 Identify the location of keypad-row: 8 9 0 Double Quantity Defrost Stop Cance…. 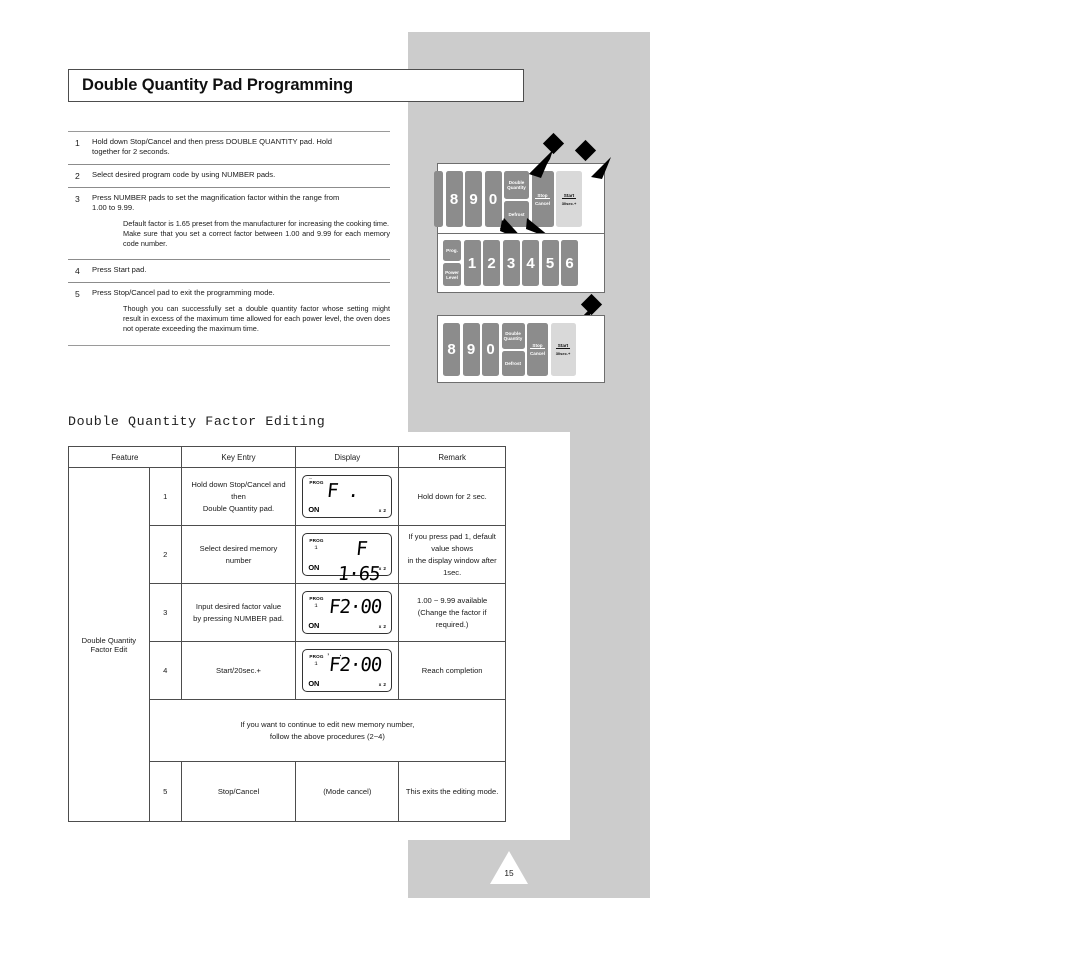
(510, 349).